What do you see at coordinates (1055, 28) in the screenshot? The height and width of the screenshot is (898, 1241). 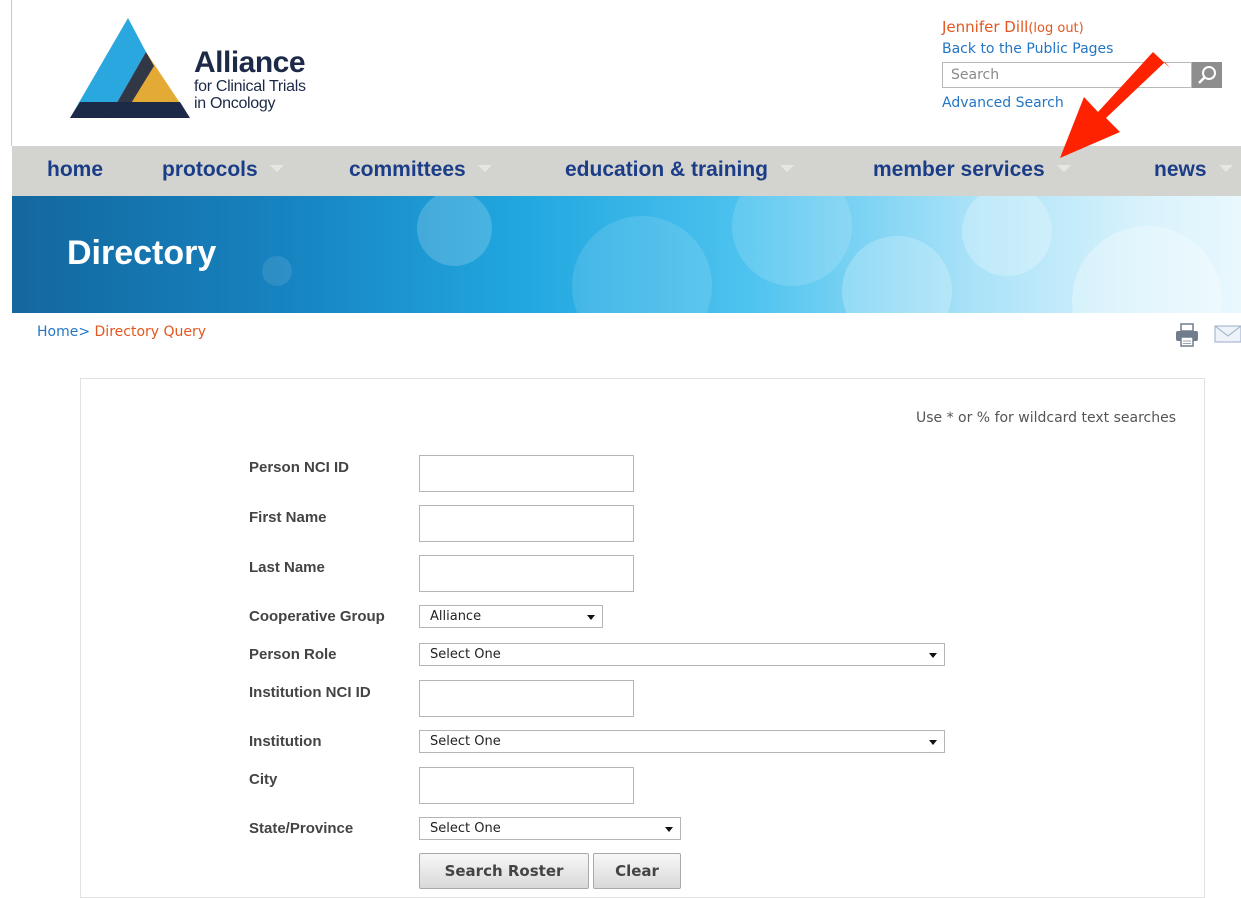 I see `logout-link: (log out)` at bounding box center [1055, 28].